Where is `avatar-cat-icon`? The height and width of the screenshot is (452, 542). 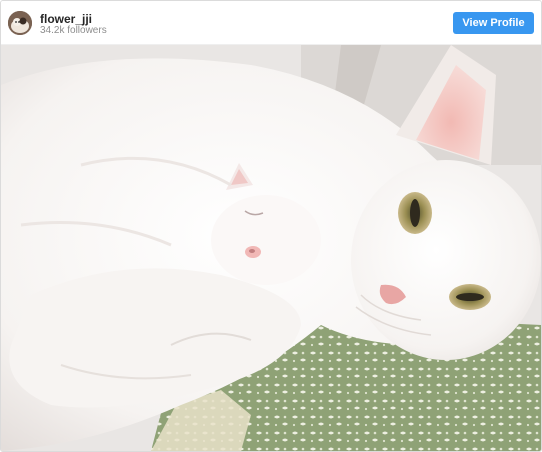 avatar-cat-icon is located at coordinates (20, 23).